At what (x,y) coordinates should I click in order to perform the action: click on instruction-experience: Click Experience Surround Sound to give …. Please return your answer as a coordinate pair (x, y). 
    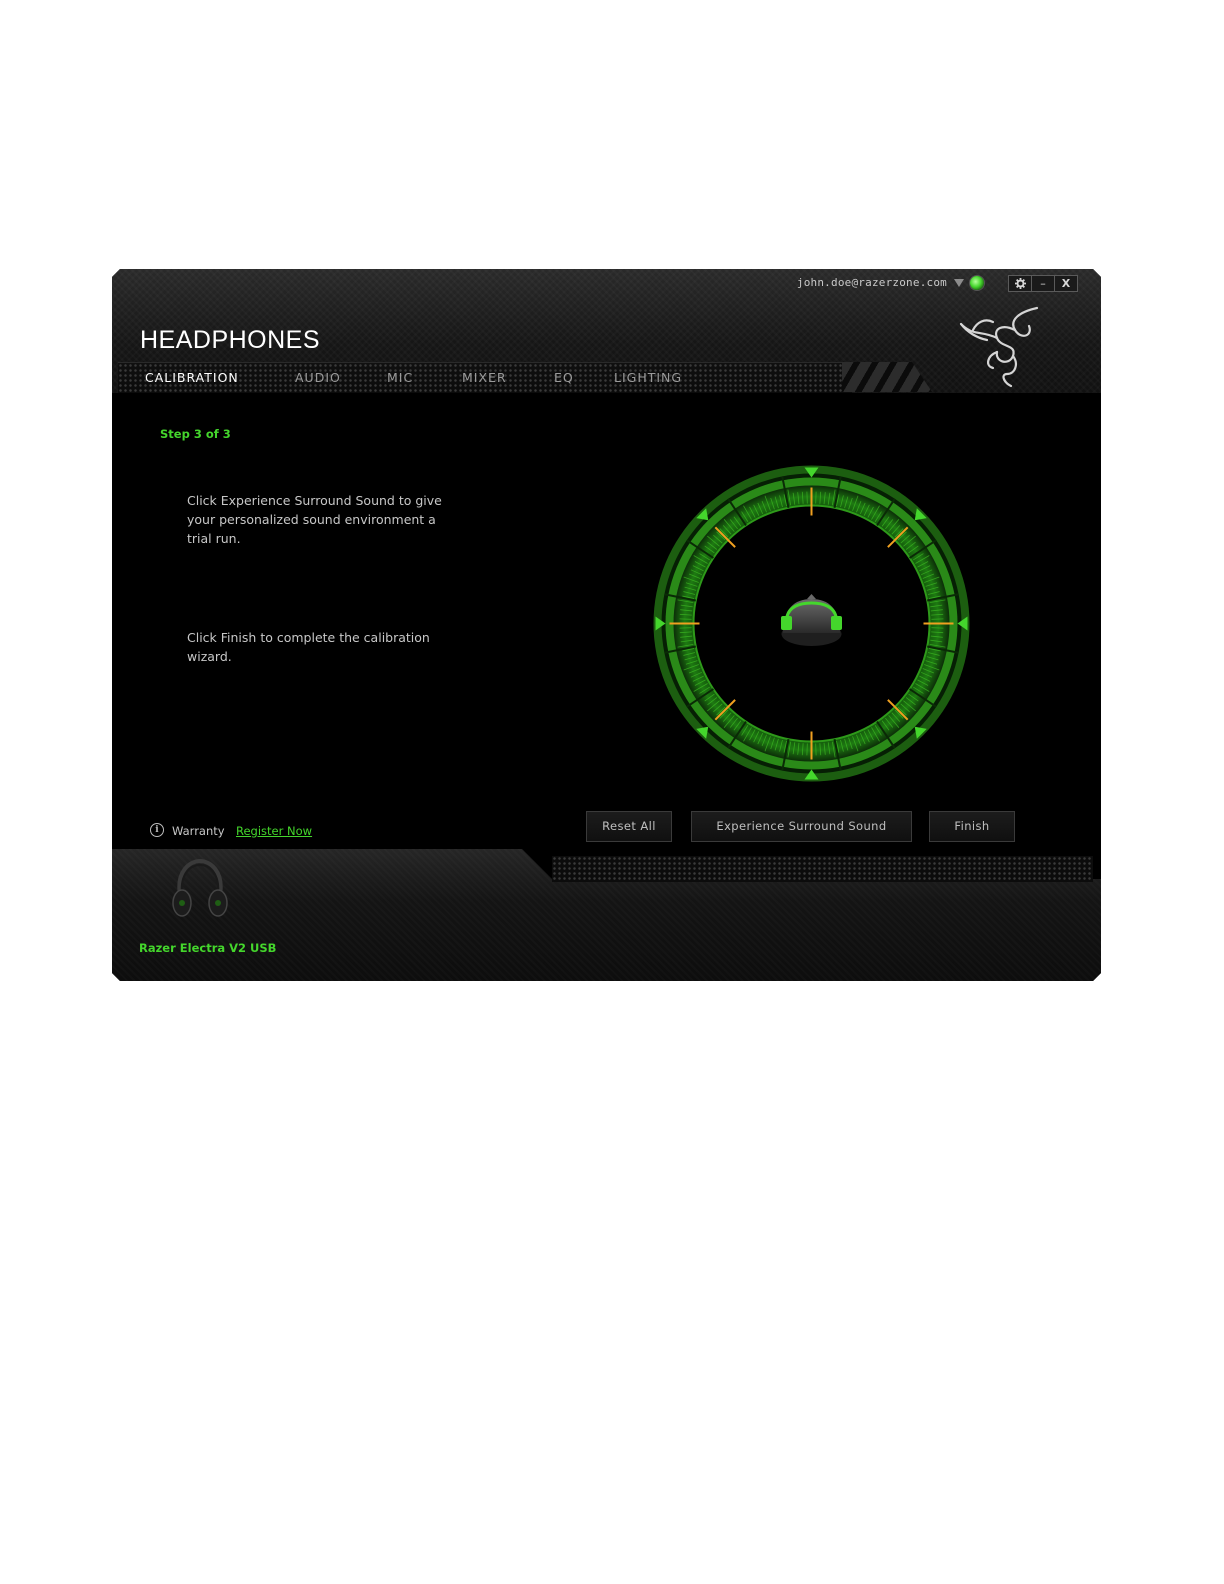
    Looking at the image, I should click on (314, 519).